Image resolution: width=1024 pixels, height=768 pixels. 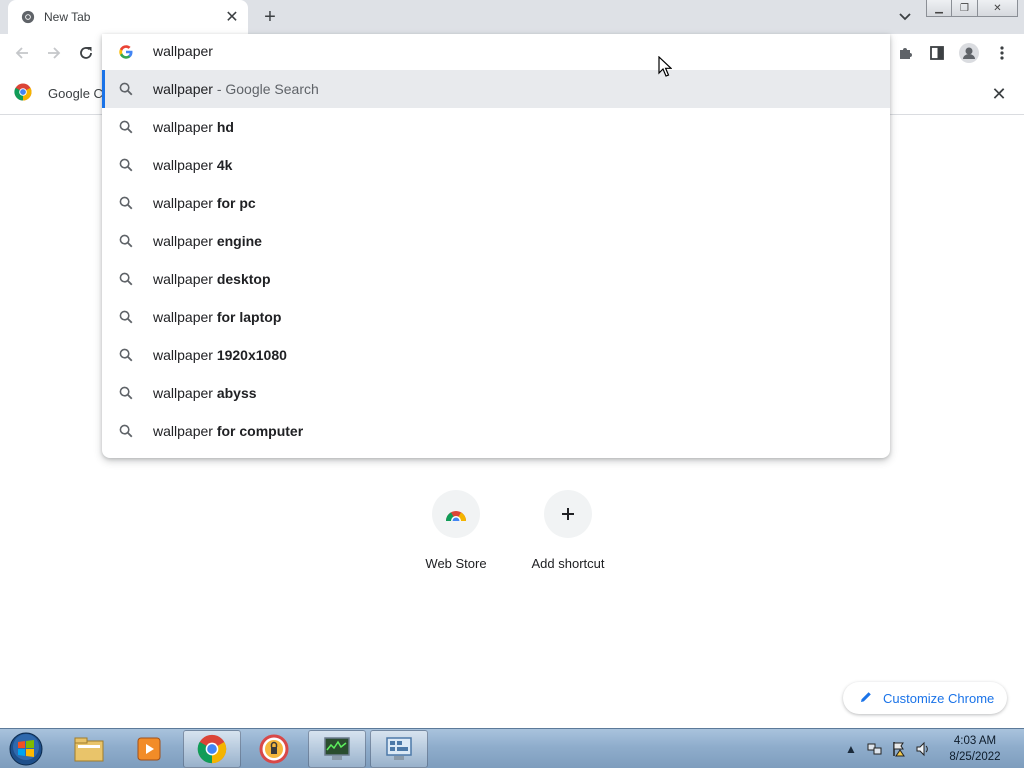 What do you see at coordinates (456, 514) in the screenshot?
I see `chrome-web-store-icon` at bounding box center [456, 514].